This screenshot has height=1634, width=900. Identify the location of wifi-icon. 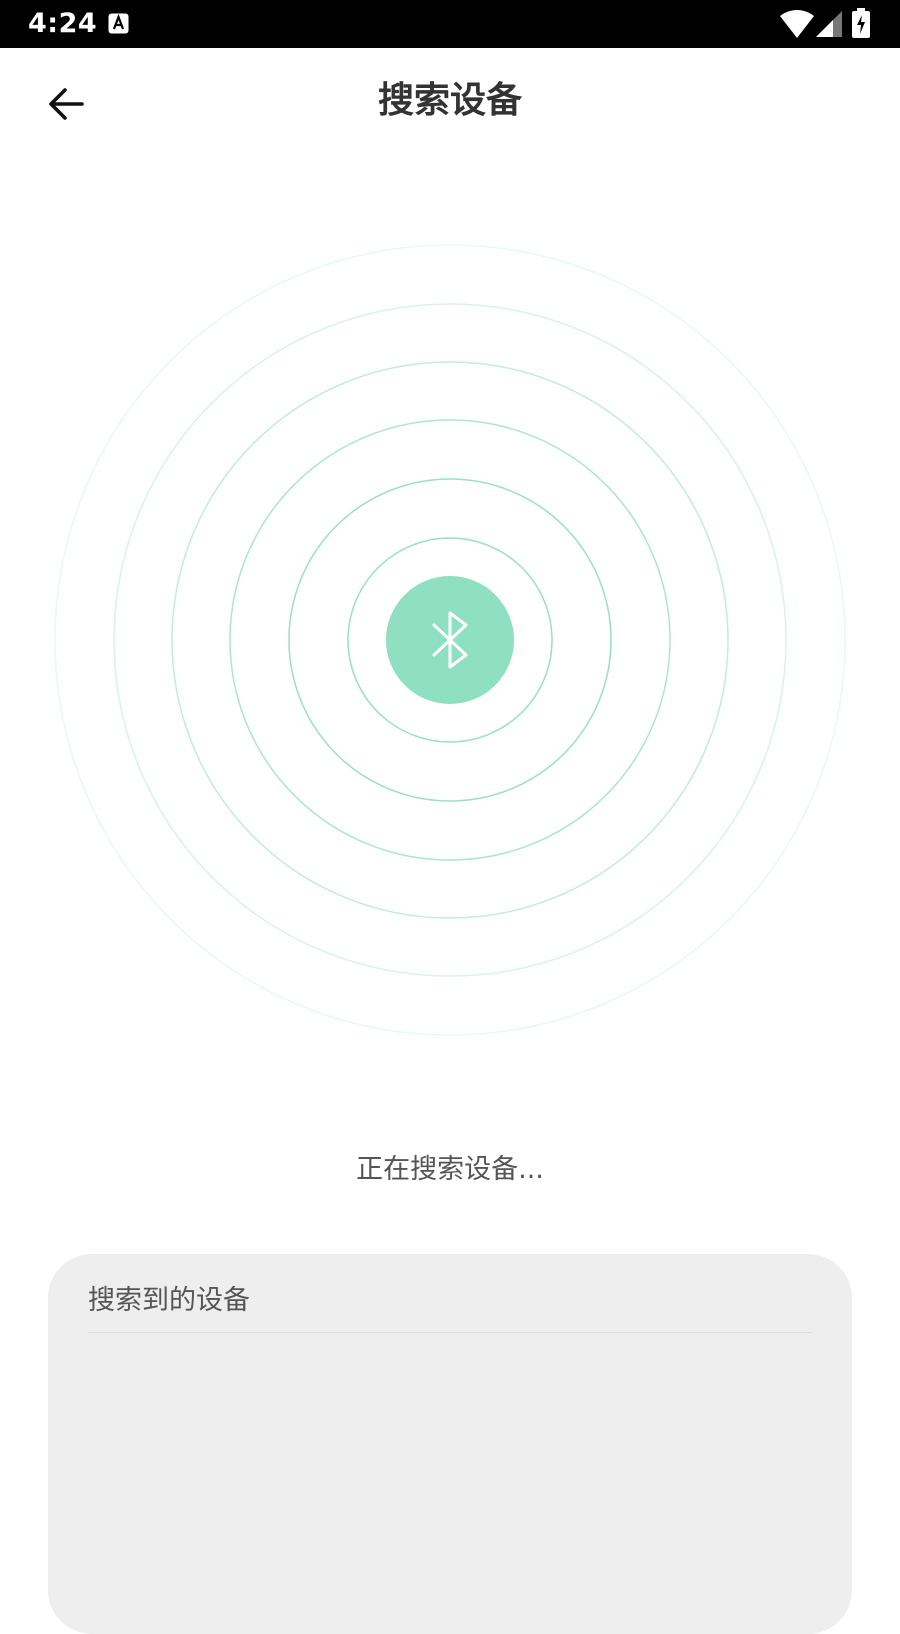
(797, 24).